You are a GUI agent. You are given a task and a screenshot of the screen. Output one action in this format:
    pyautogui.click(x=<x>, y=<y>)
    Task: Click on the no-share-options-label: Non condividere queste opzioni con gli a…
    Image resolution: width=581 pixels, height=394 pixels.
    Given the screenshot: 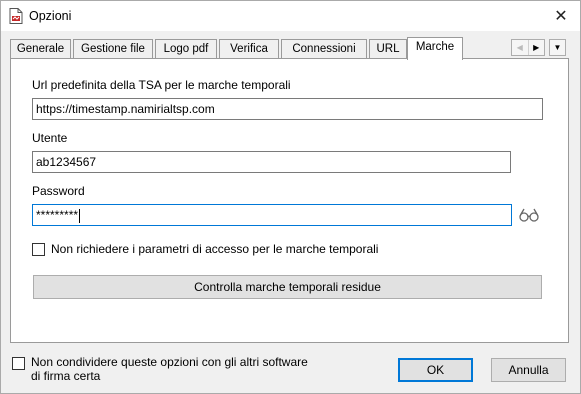 What is the action you would take?
    pyautogui.click(x=169, y=369)
    